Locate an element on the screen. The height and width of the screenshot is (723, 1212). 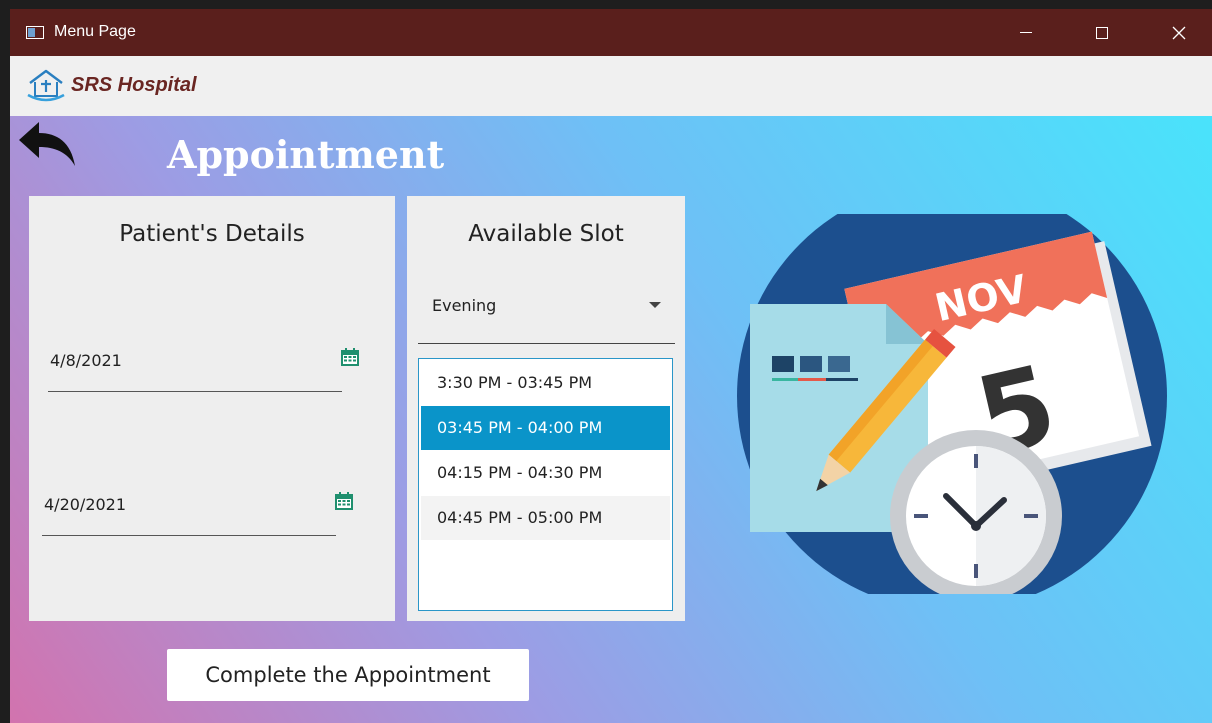
back-arrow-icon is located at coordinates (48, 145).